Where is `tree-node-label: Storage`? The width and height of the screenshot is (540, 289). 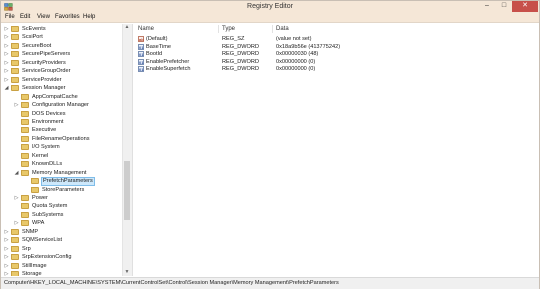 tree-node-label: Storage is located at coordinates (32, 273).